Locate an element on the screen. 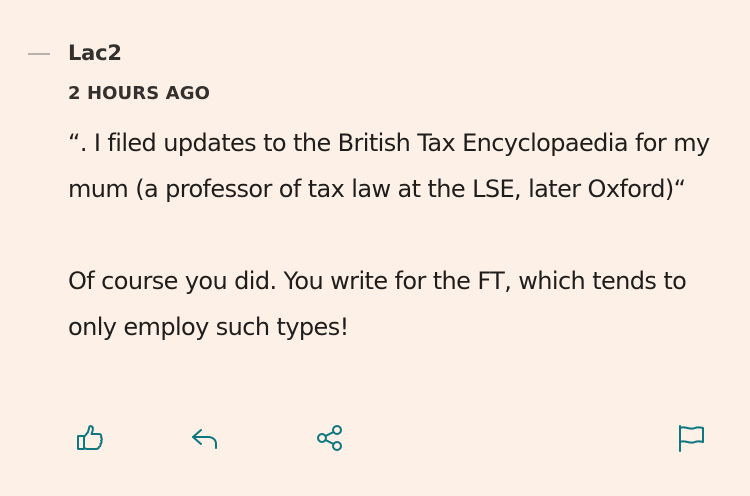  thumbs-up-icon is located at coordinates (90, 437).